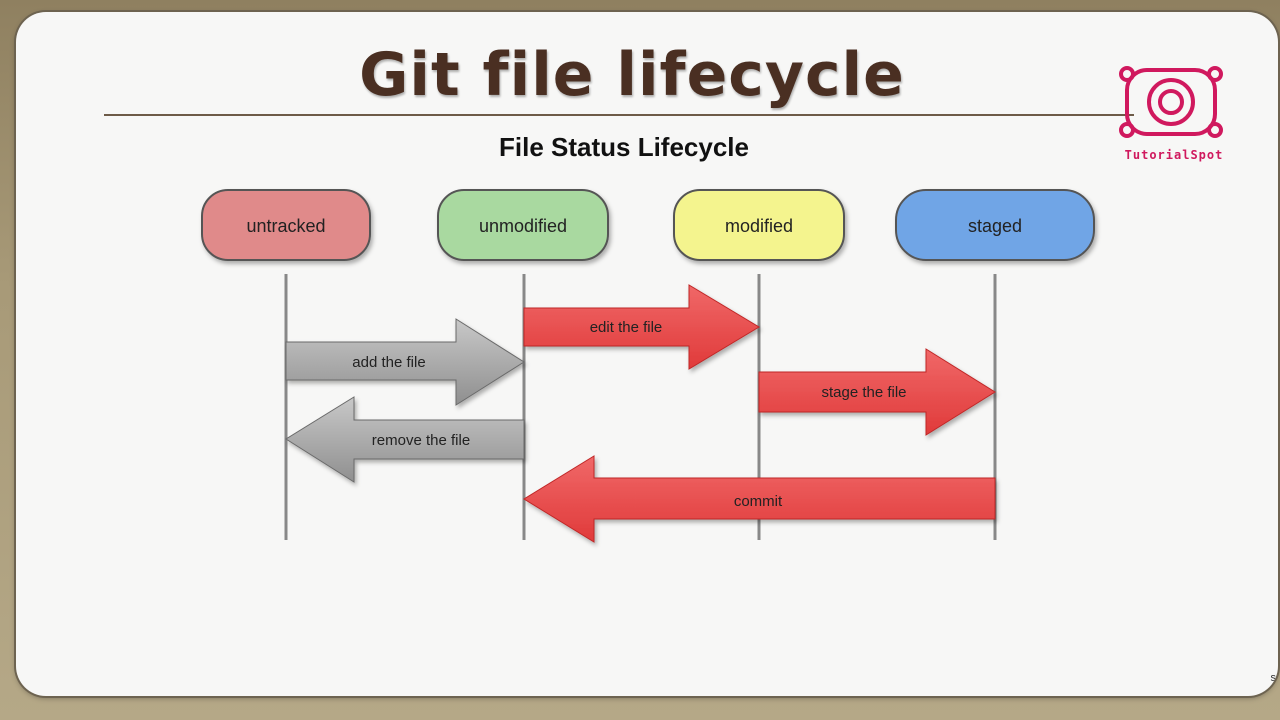 This screenshot has width=1280, height=720. What do you see at coordinates (421, 440) in the screenshot?
I see `transition-label: remove the file` at bounding box center [421, 440].